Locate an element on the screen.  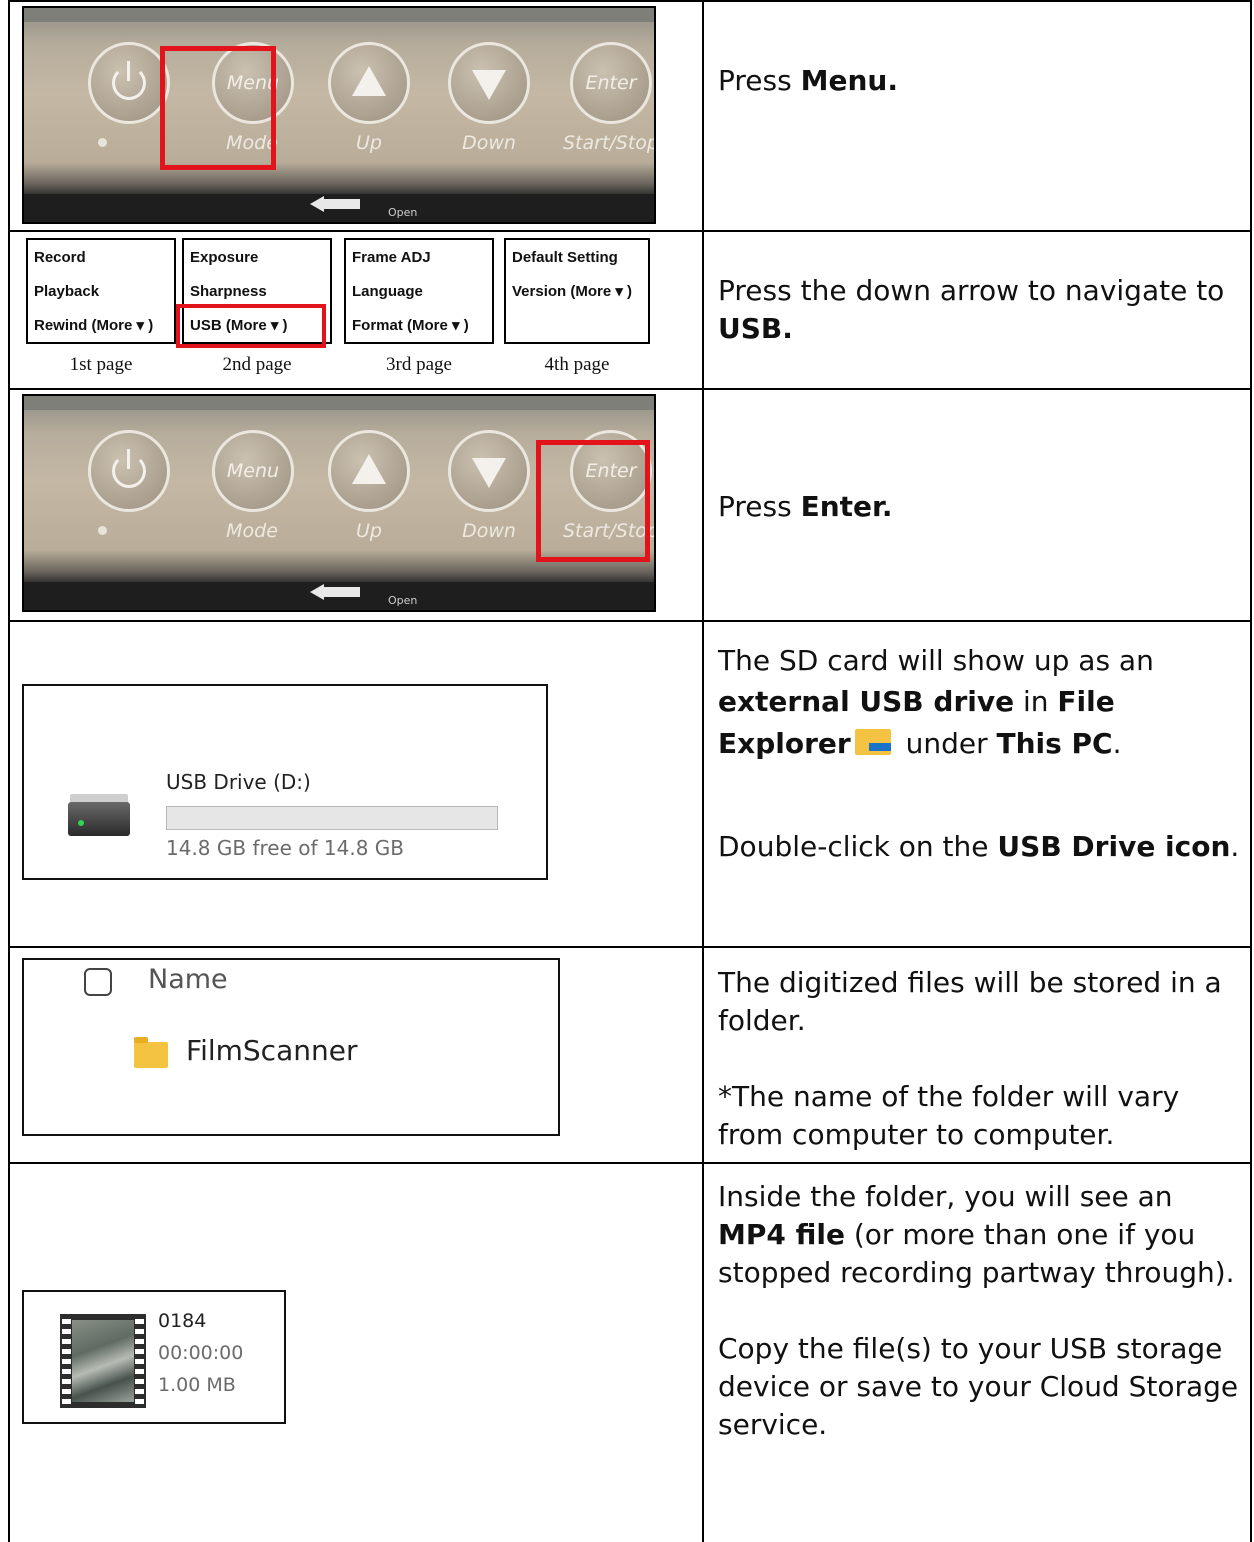
menu-page-4: Default Setting Version (More ▾ ) is located at coordinates (577, 291).